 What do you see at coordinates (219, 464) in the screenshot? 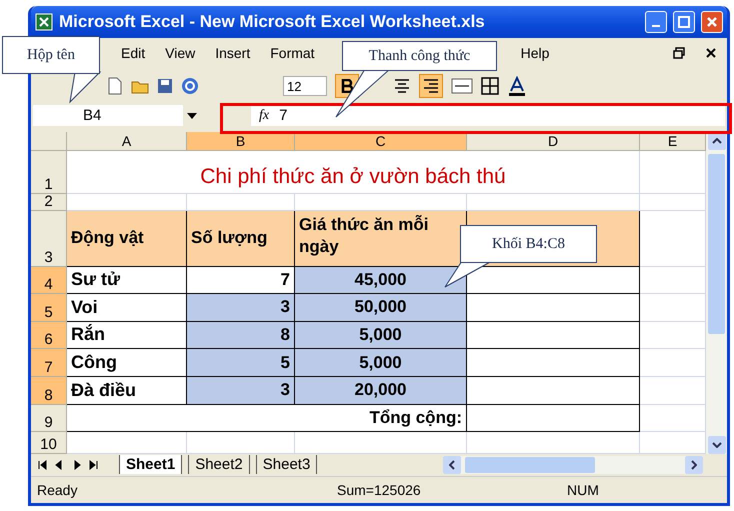
I see `sheet-tab: Sheet2` at bounding box center [219, 464].